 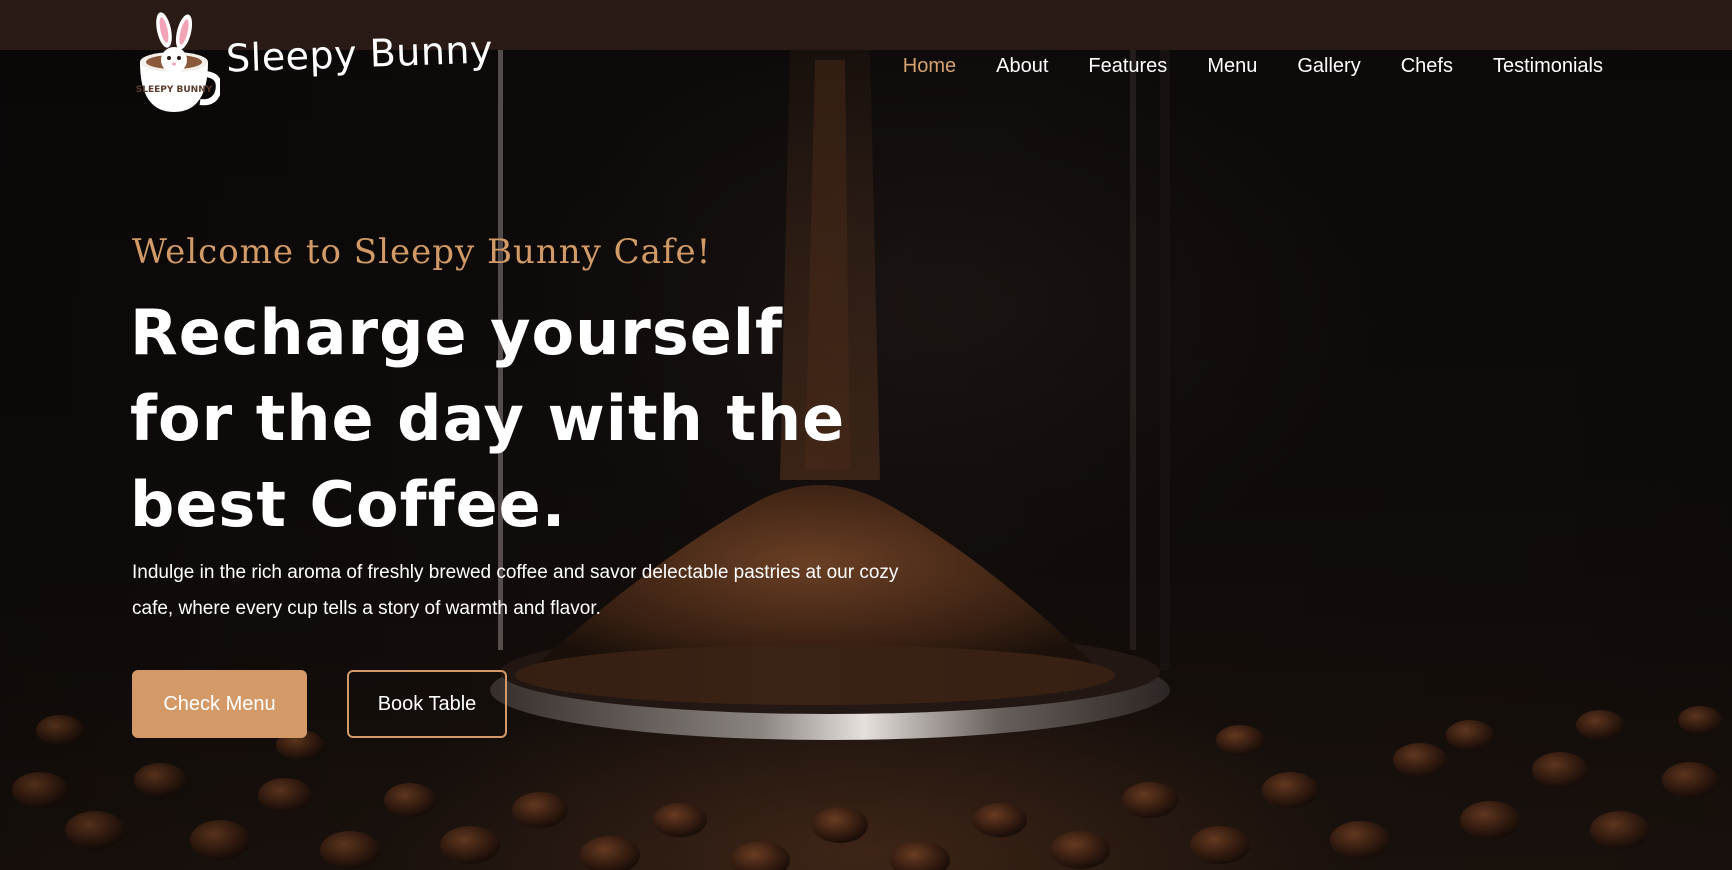 What do you see at coordinates (929, 66) in the screenshot?
I see `nav-item-home: Home` at bounding box center [929, 66].